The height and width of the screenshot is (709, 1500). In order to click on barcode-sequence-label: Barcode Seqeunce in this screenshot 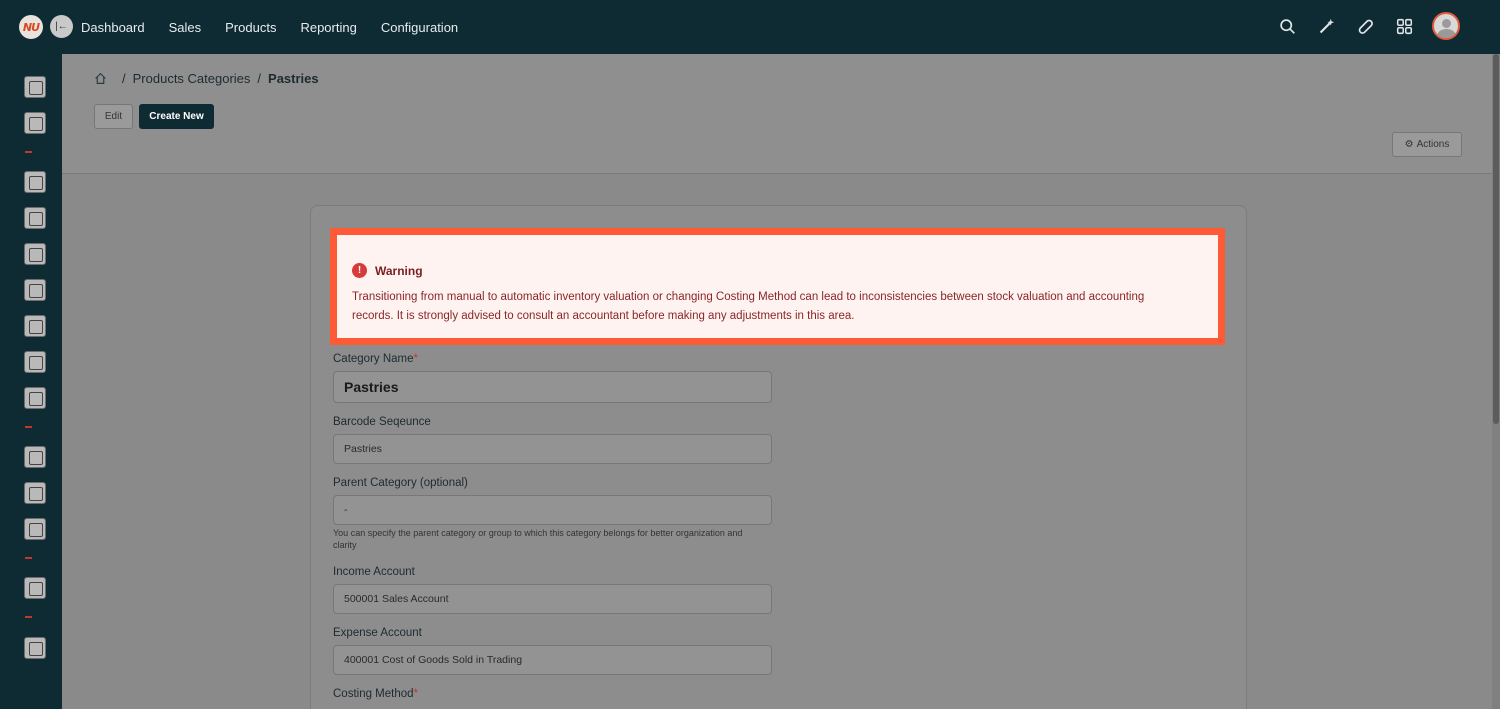, I will do `click(382, 422)`.